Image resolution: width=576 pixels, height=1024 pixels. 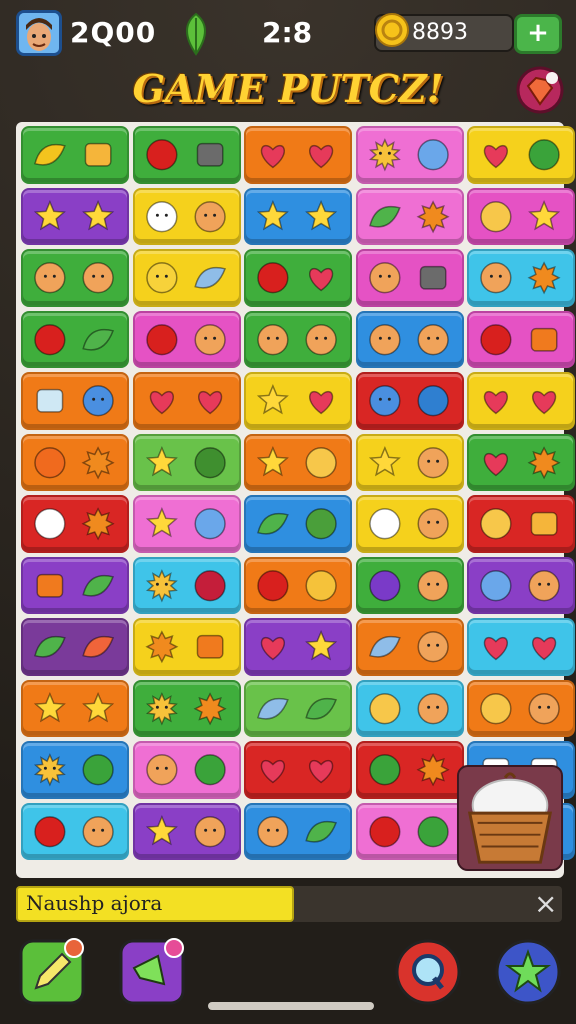 What do you see at coordinates (50, 831) in the screenshot?
I see `apple-icon` at bounding box center [50, 831].